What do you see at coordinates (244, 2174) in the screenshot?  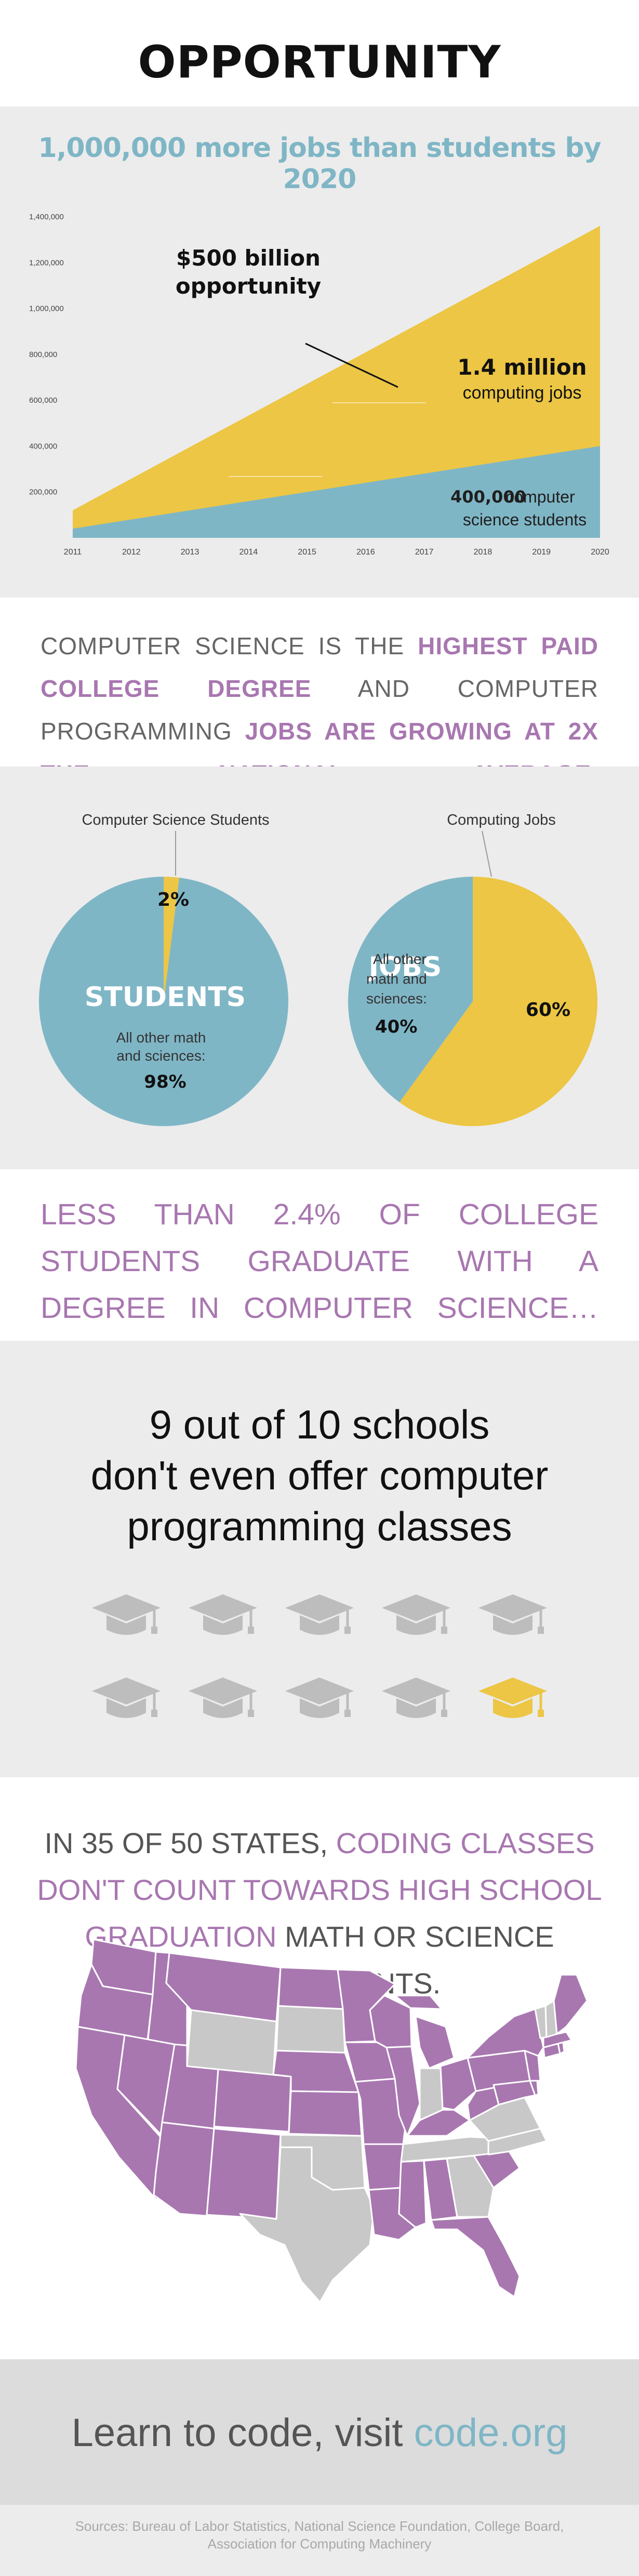 I see `state-nm` at bounding box center [244, 2174].